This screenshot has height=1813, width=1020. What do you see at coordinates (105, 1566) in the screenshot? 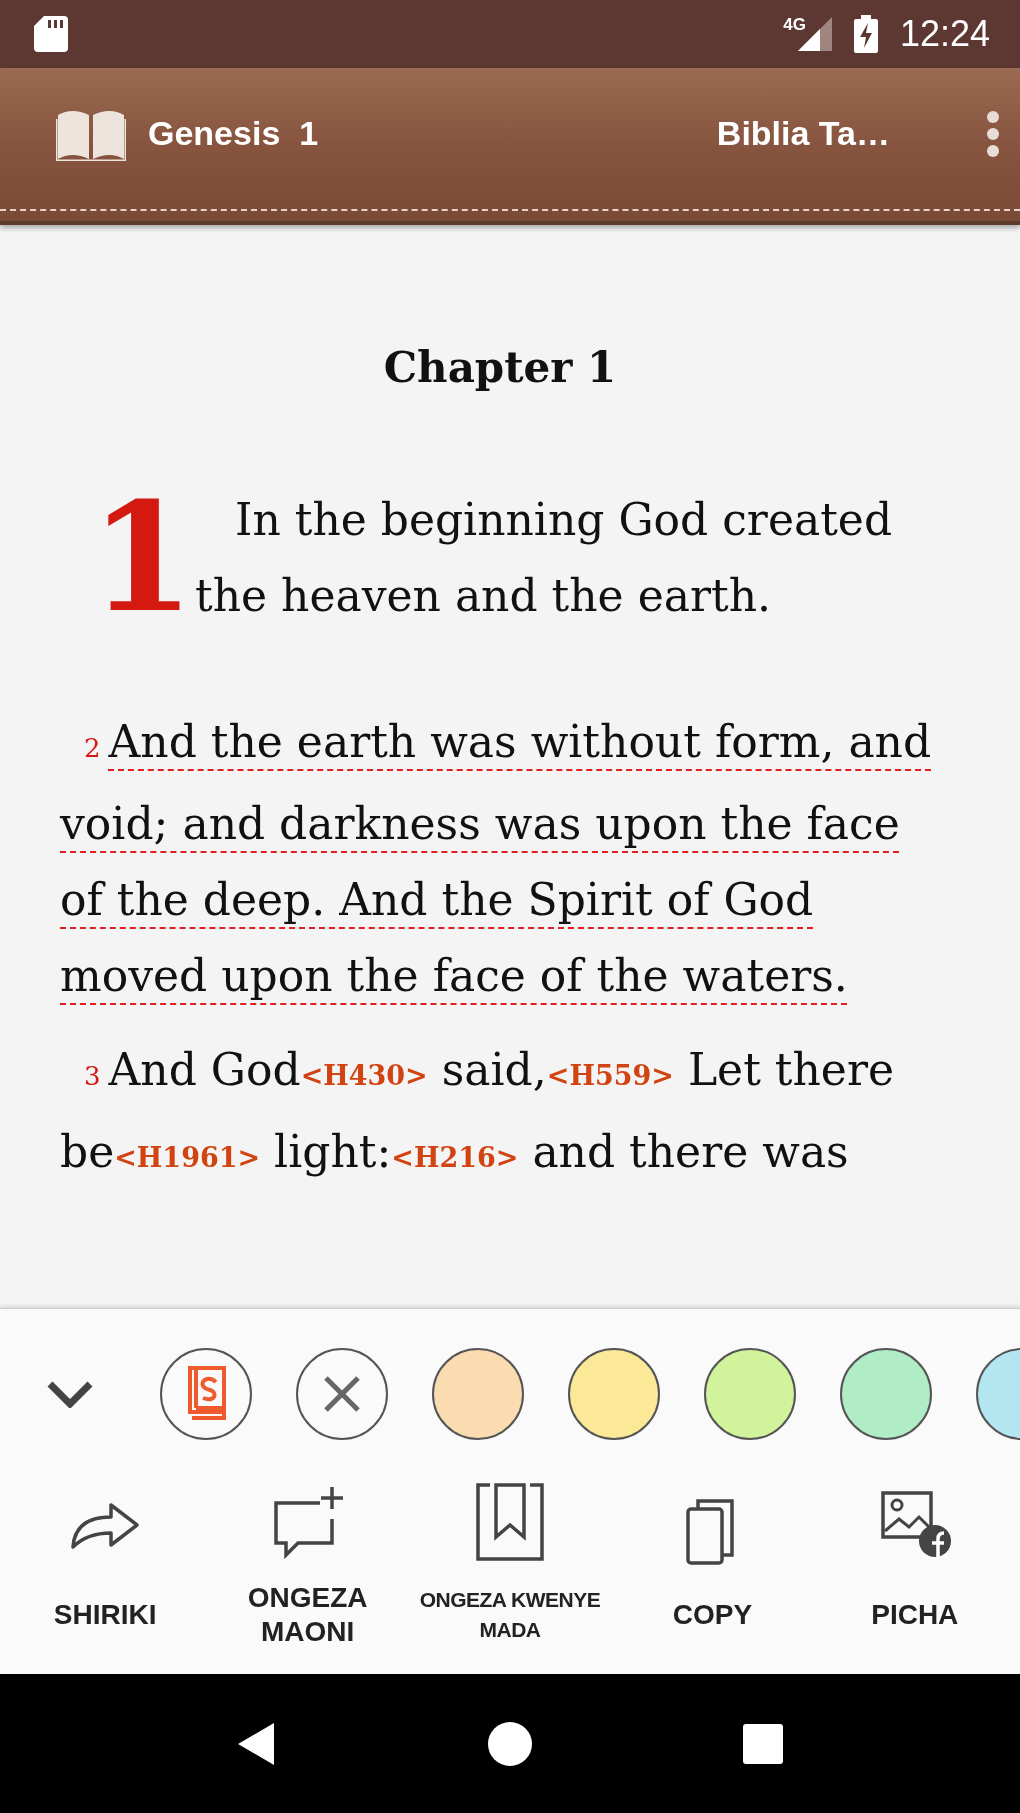
I see `action-button: SHIRIKI` at bounding box center [105, 1566].